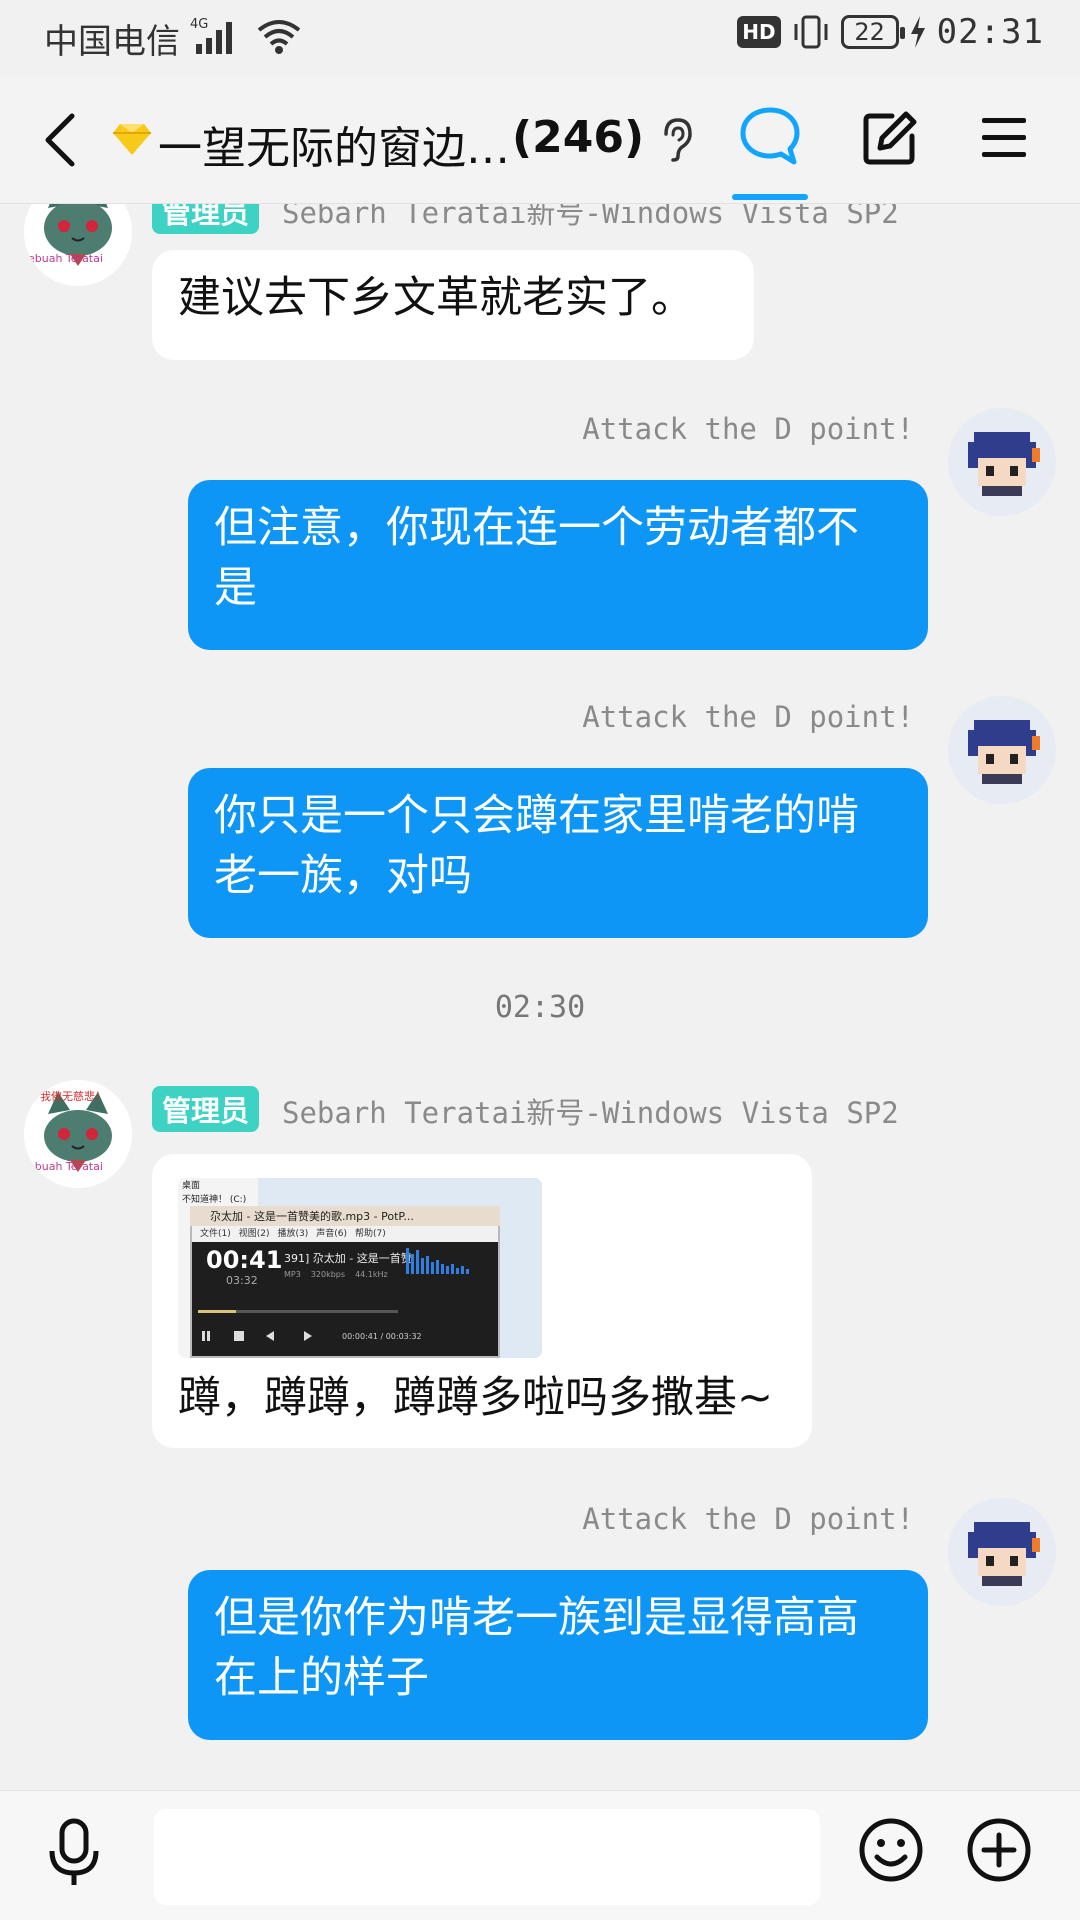 The height and width of the screenshot is (1920, 1080). What do you see at coordinates (62, 140) in the screenshot?
I see `back-arrow-icon` at bounding box center [62, 140].